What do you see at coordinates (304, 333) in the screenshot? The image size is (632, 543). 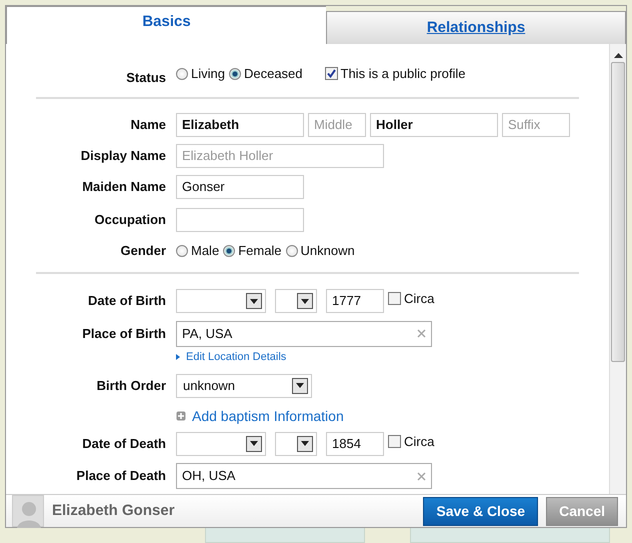 I see `location-field: PA, USA` at bounding box center [304, 333].